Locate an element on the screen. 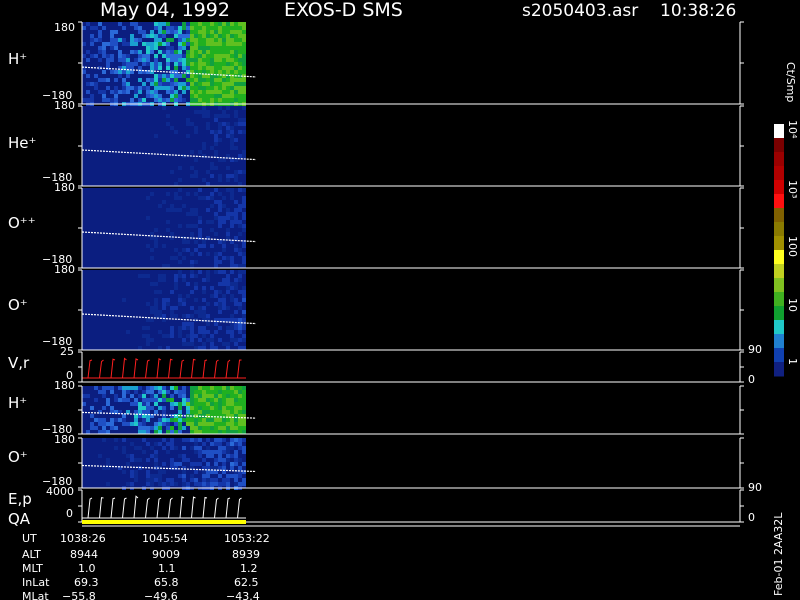  header-instrument: EXOS-D SMS is located at coordinates (343, 10).